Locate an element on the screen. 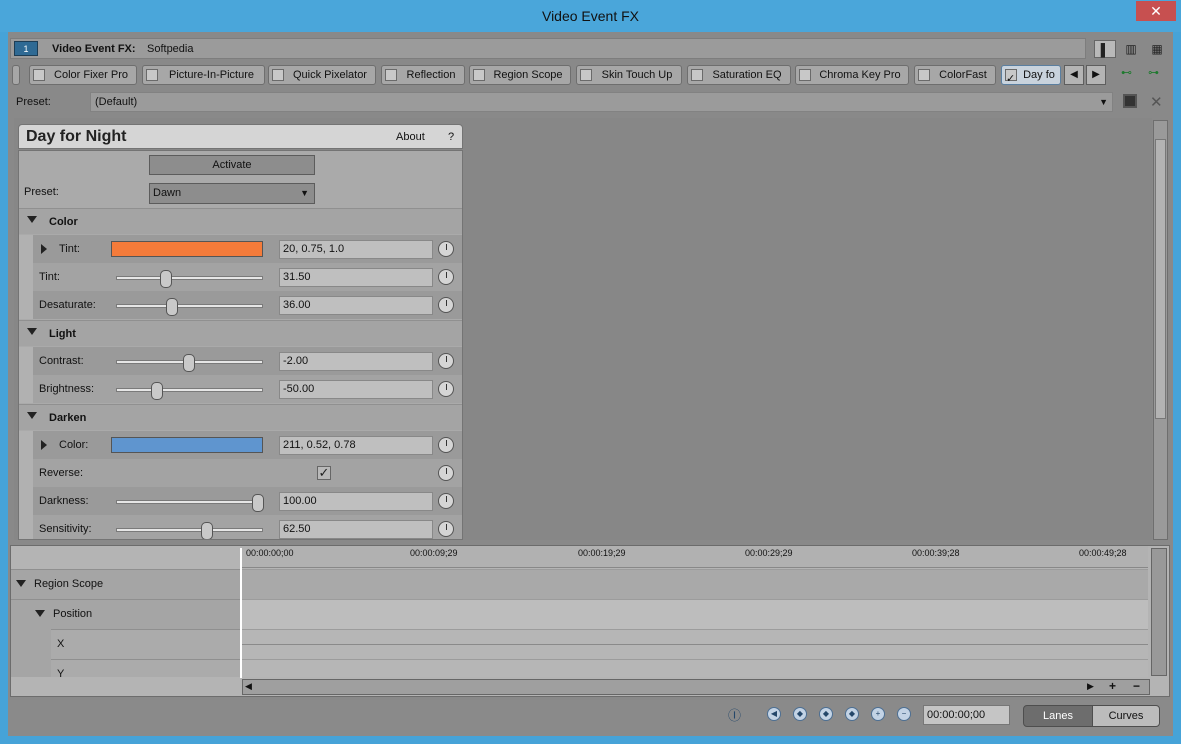  zoom-in-icon: + is located at coordinates (1112, 686).